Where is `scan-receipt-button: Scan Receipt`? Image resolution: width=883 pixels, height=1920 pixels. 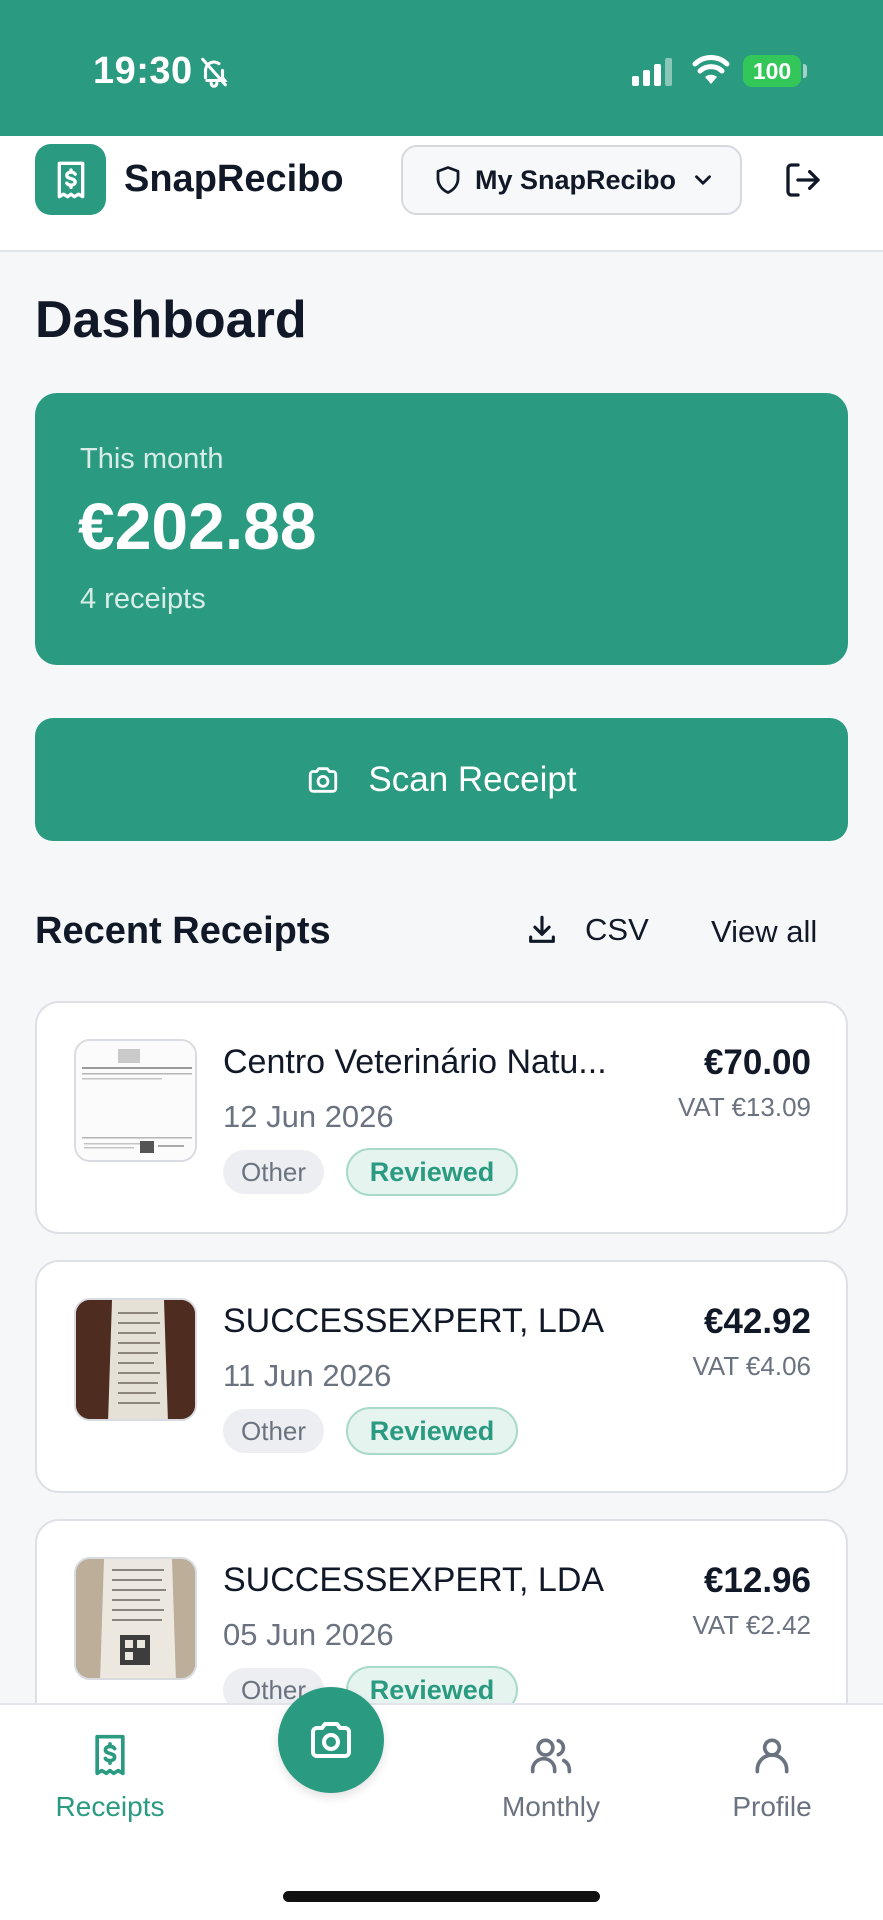 scan-receipt-button: Scan Receipt is located at coordinates (441, 779).